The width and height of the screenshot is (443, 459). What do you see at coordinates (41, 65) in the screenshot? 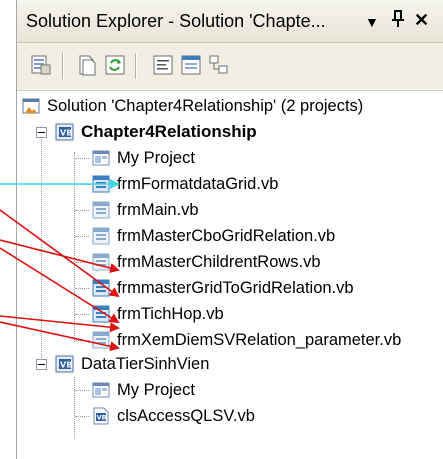
I see `properties-icon` at bounding box center [41, 65].